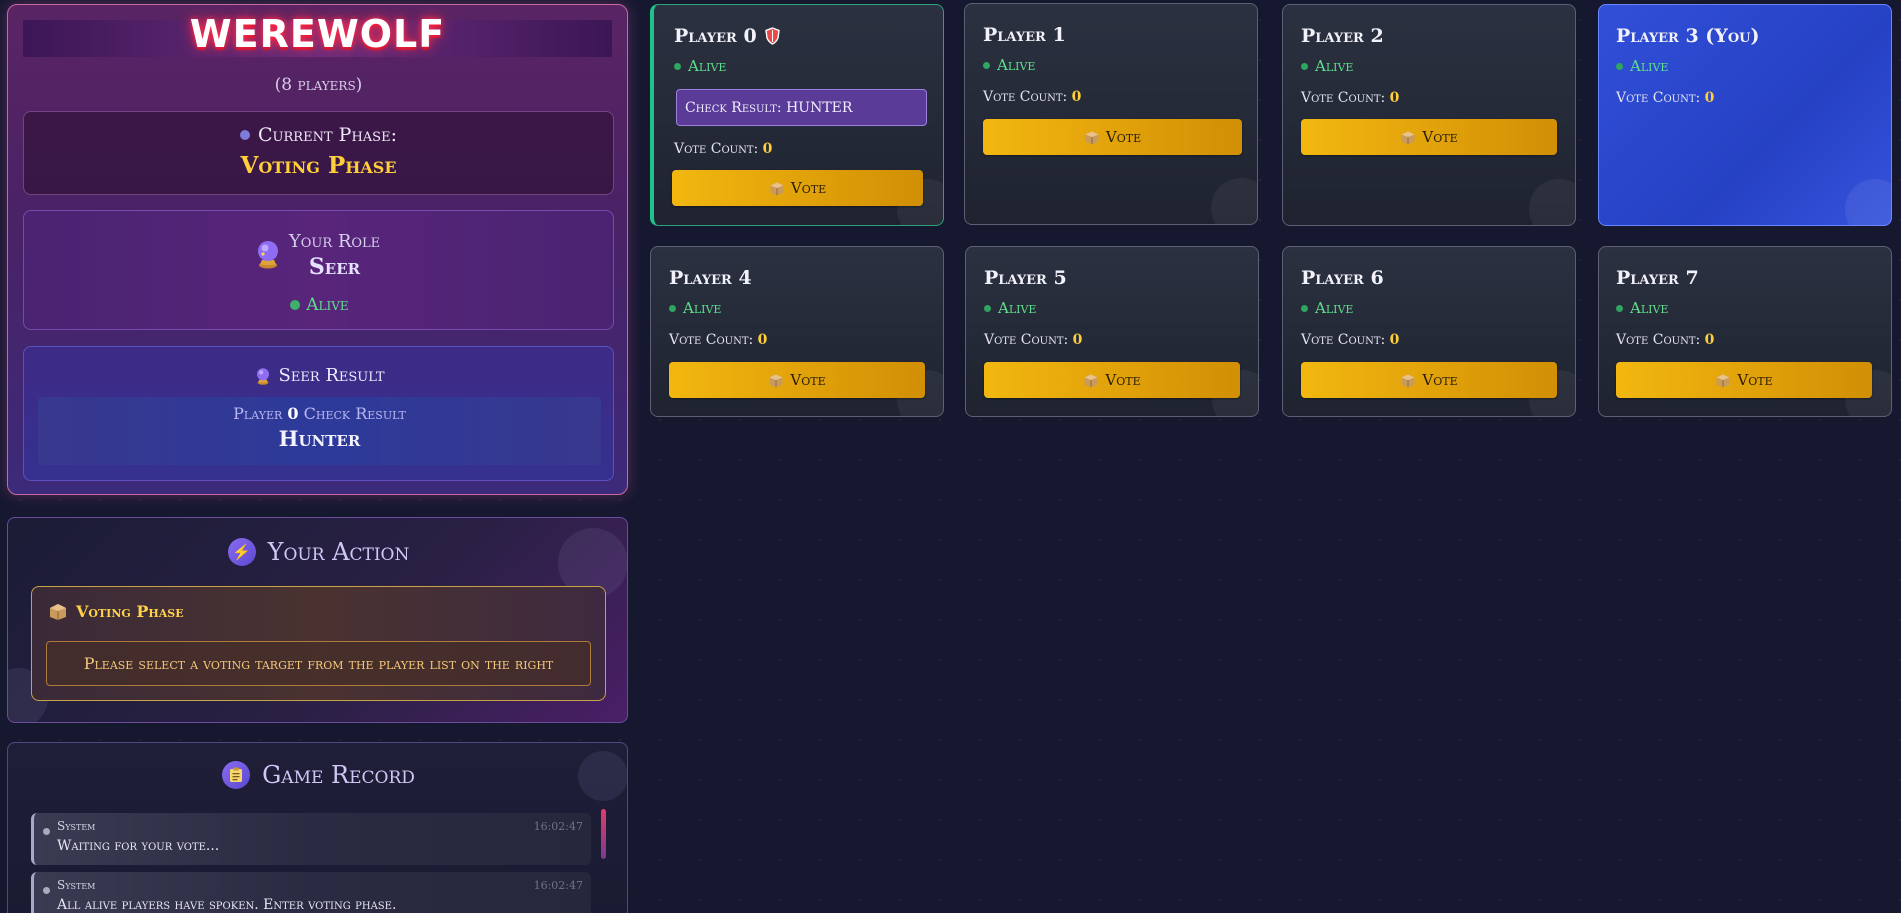 The width and height of the screenshot is (1901, 913). What do you see at coordinates (327, 305) in the screenshot?
I see `role-status-text: Alive` at bounding box center [327, 305].